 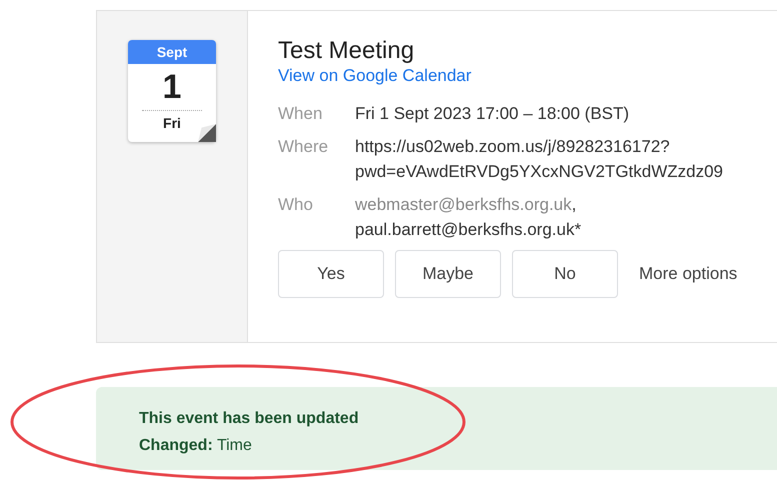 I want to click on guest-email: webmaster@berksfhs.org.uk, so click(x=463, y=204).